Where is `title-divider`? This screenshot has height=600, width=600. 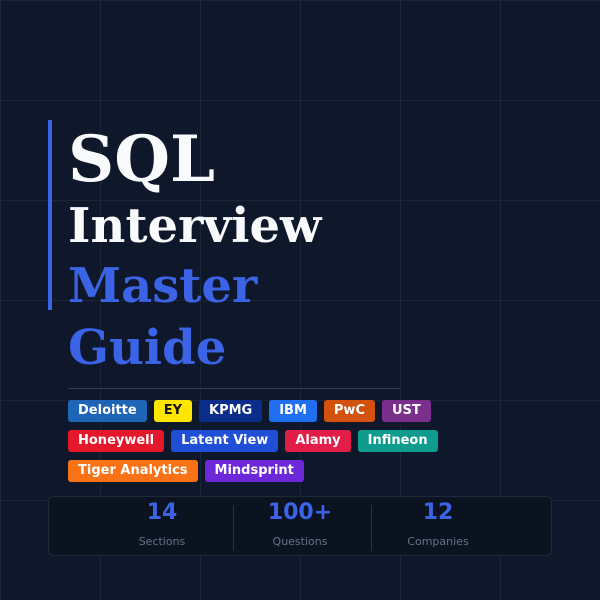
title-divider is located at coordinates (234, 388).